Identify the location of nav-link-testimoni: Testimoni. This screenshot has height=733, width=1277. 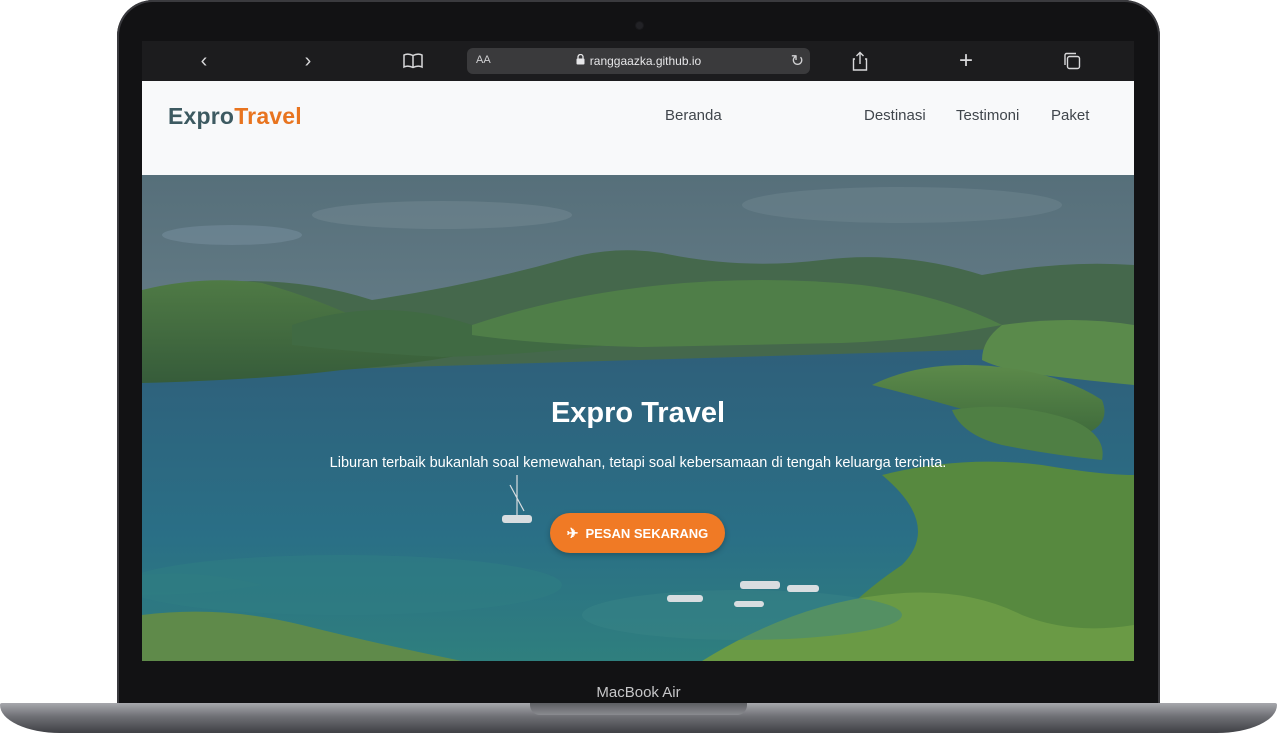
(987, 115).